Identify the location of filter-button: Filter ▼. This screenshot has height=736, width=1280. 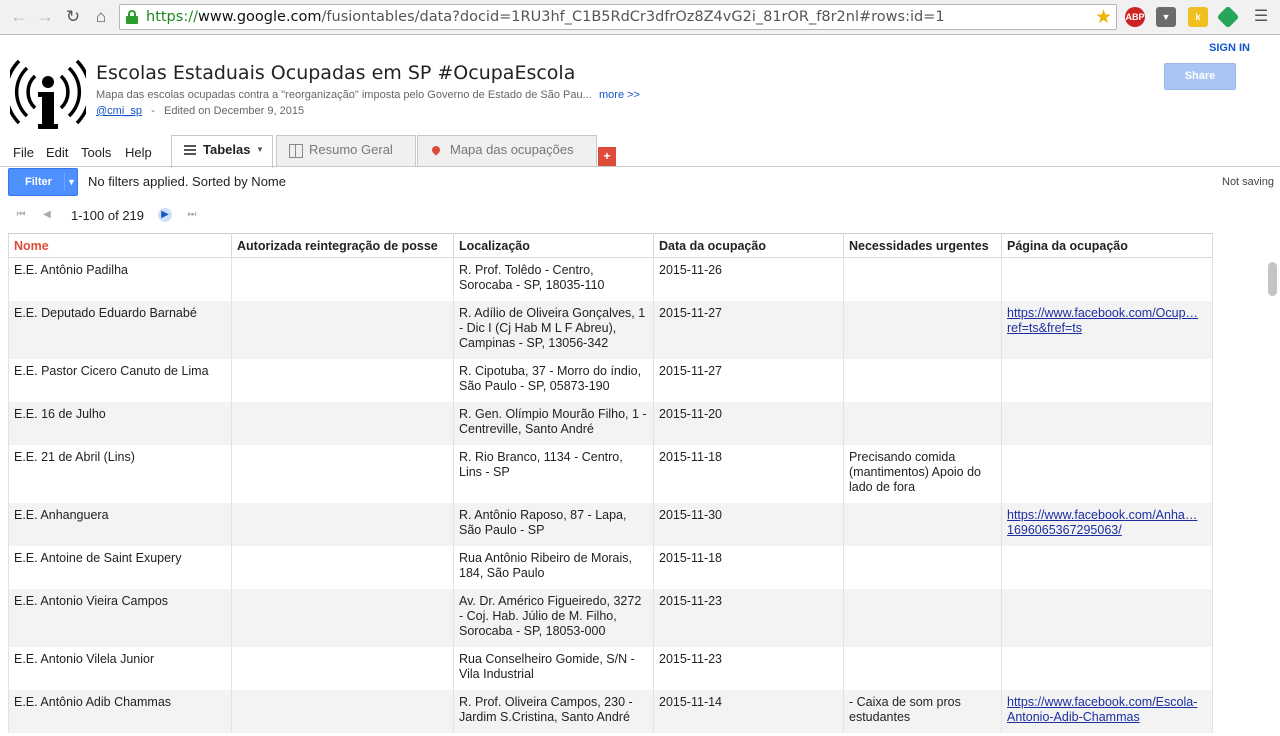
(43, 182).